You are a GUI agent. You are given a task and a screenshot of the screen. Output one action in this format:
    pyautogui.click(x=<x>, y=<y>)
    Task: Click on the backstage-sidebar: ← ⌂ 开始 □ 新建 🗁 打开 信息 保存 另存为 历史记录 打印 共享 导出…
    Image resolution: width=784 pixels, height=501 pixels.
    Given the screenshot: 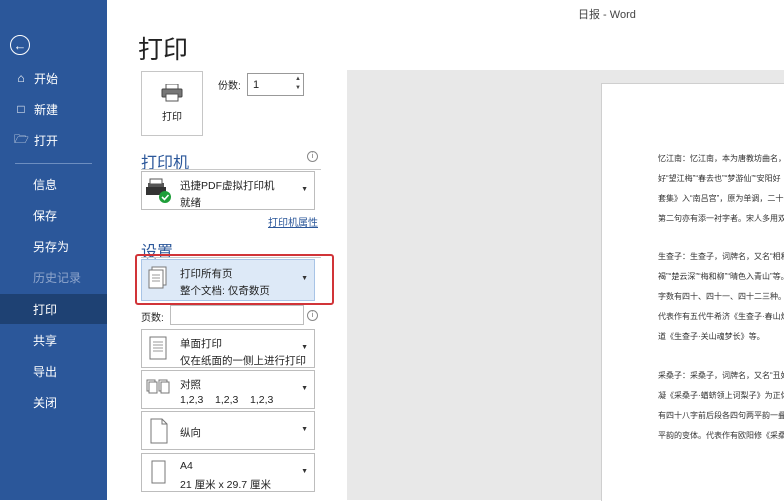 What is the action you would take?
    pyautogui.click(x=53, y=250)
    